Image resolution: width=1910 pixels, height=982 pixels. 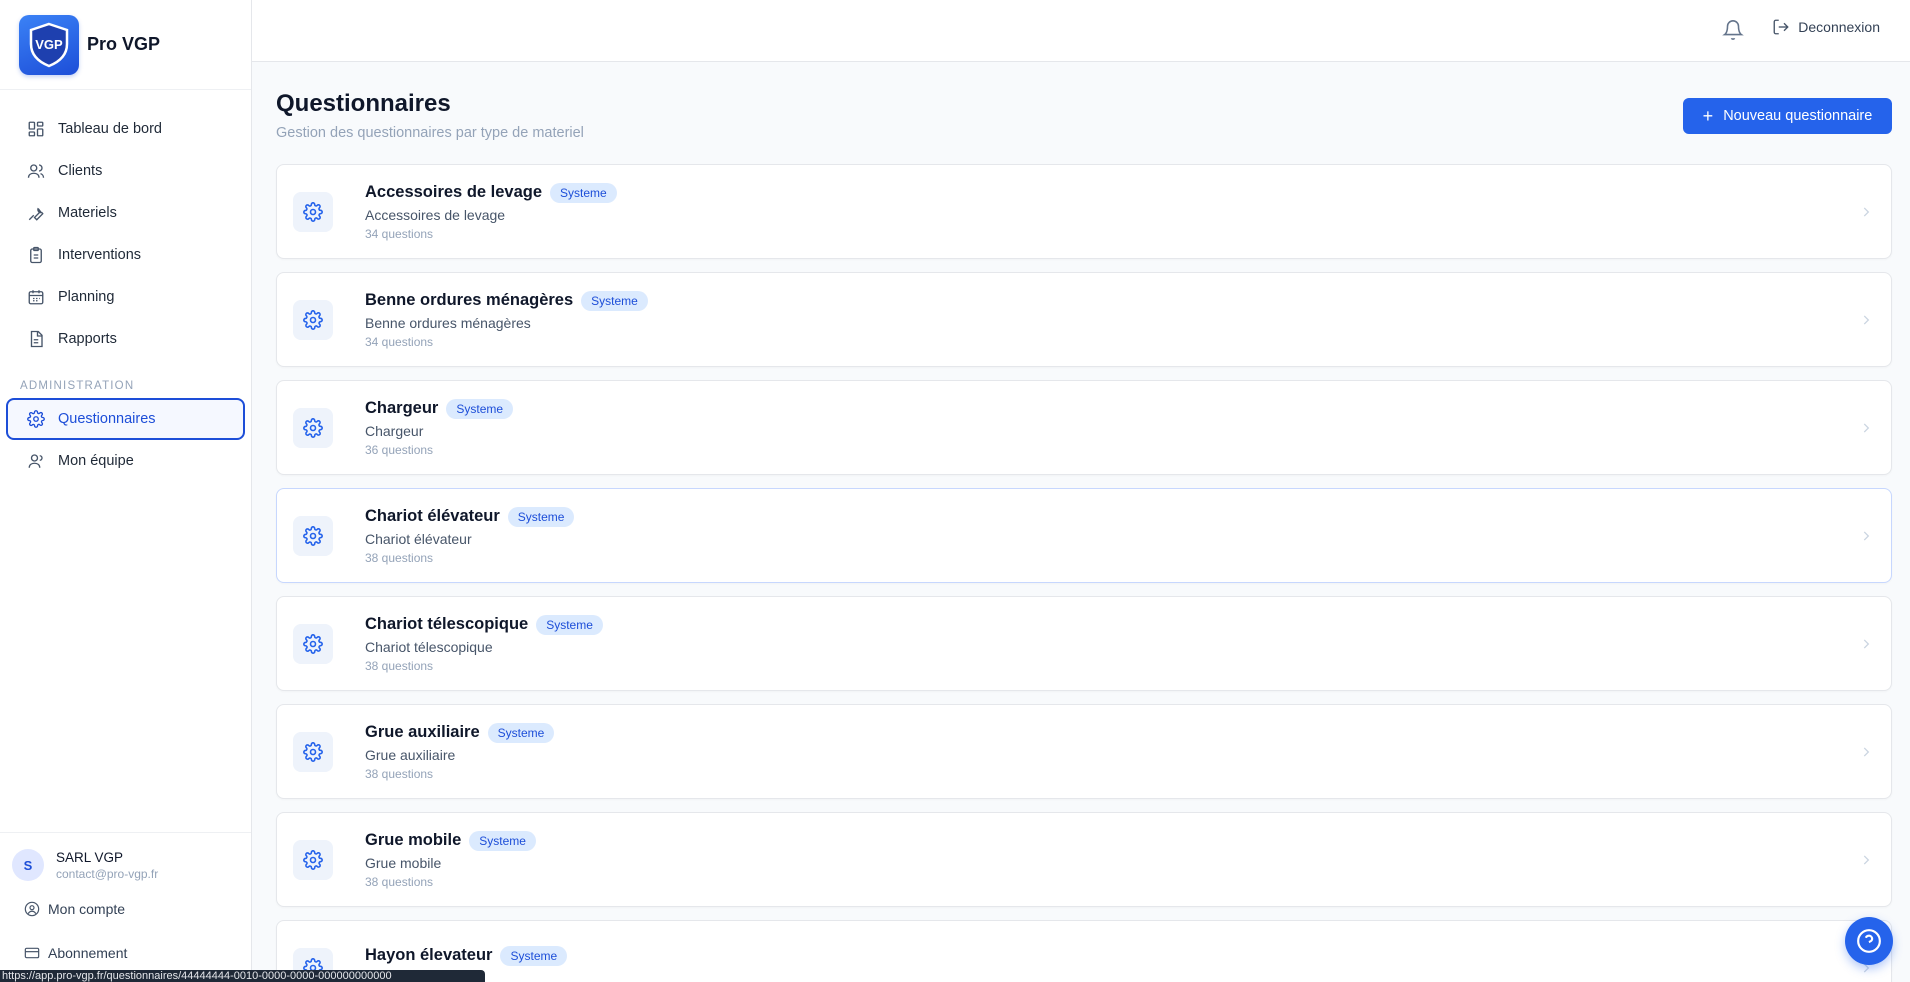 I want to click on user-email: contact@pro-vgp.fr, so click(x=107, y=873).